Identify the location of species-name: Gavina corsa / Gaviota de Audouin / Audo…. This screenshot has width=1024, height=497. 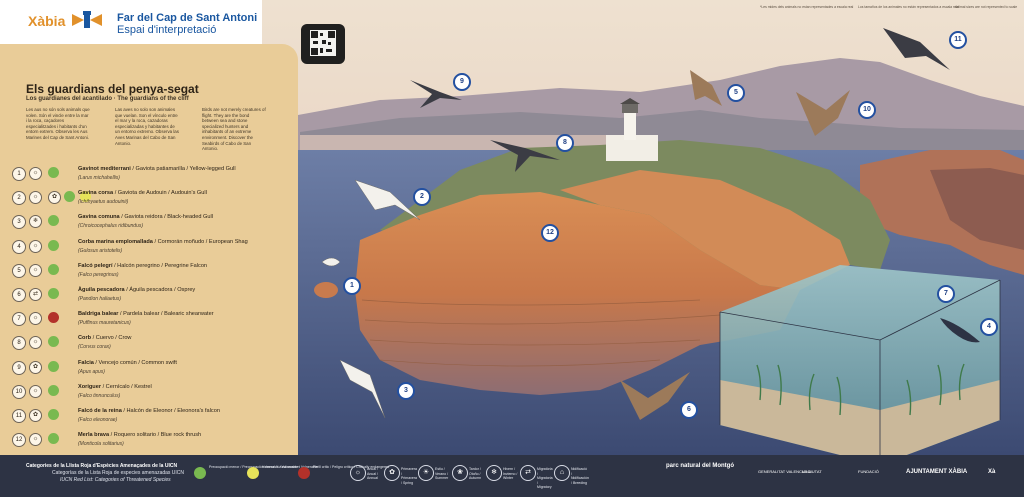
(142, 193).